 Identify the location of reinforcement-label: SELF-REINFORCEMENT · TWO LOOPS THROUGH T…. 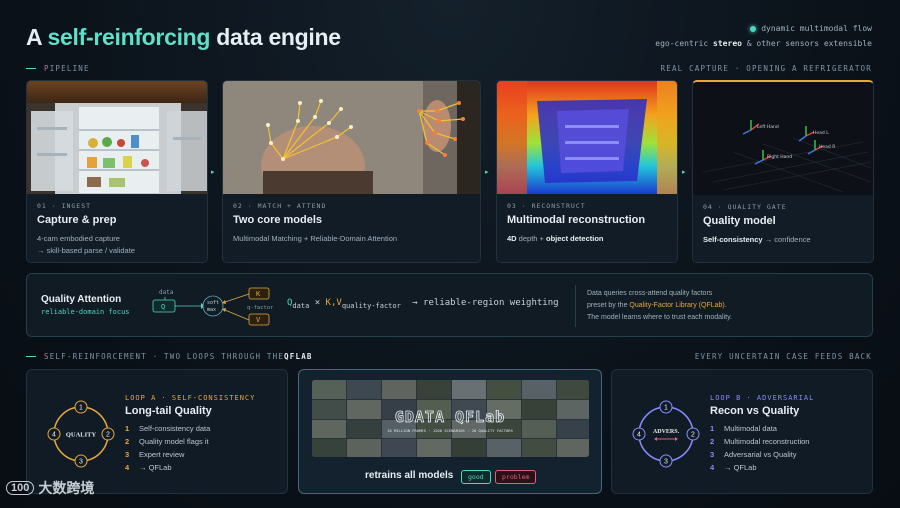
(169, 356).